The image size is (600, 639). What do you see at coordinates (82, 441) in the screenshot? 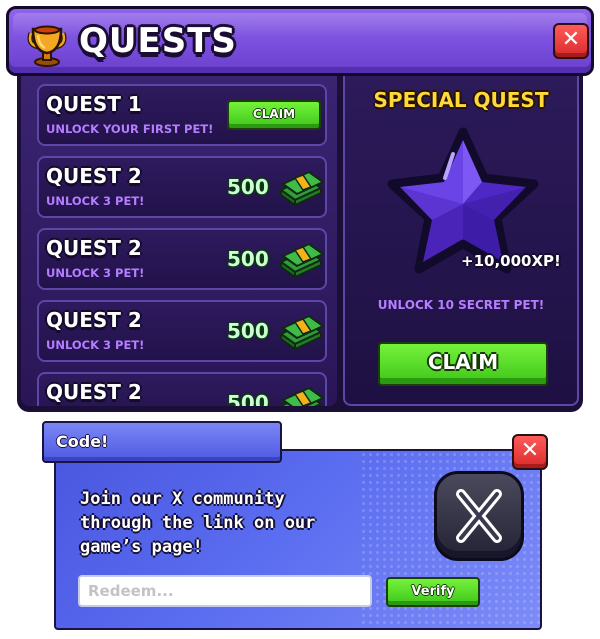
I see `code-dialog-title: Code!` at bounding box center [82, 441].